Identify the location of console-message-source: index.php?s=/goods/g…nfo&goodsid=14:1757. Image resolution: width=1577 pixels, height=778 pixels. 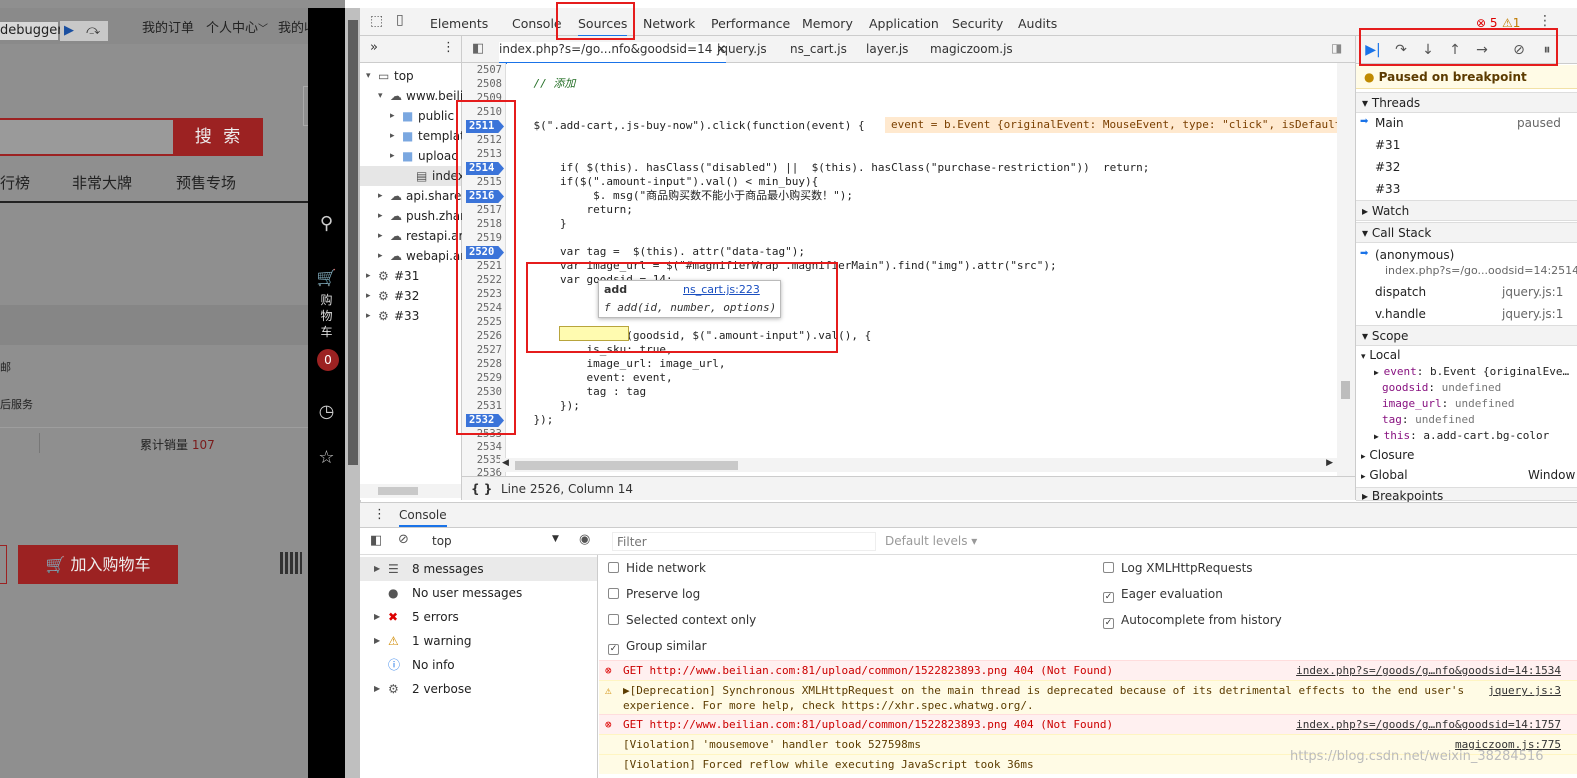
(1428, 724).